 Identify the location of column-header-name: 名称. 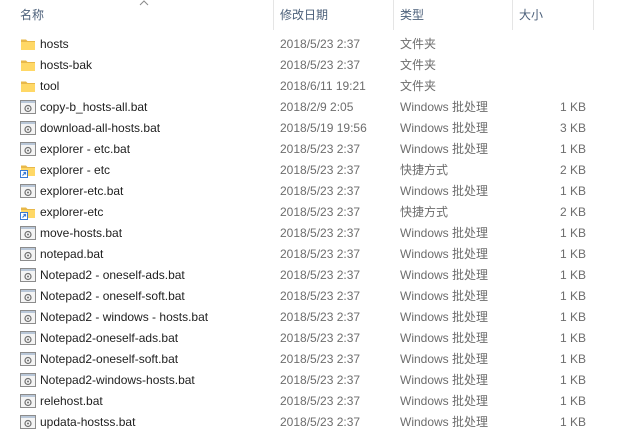
(32, 15).